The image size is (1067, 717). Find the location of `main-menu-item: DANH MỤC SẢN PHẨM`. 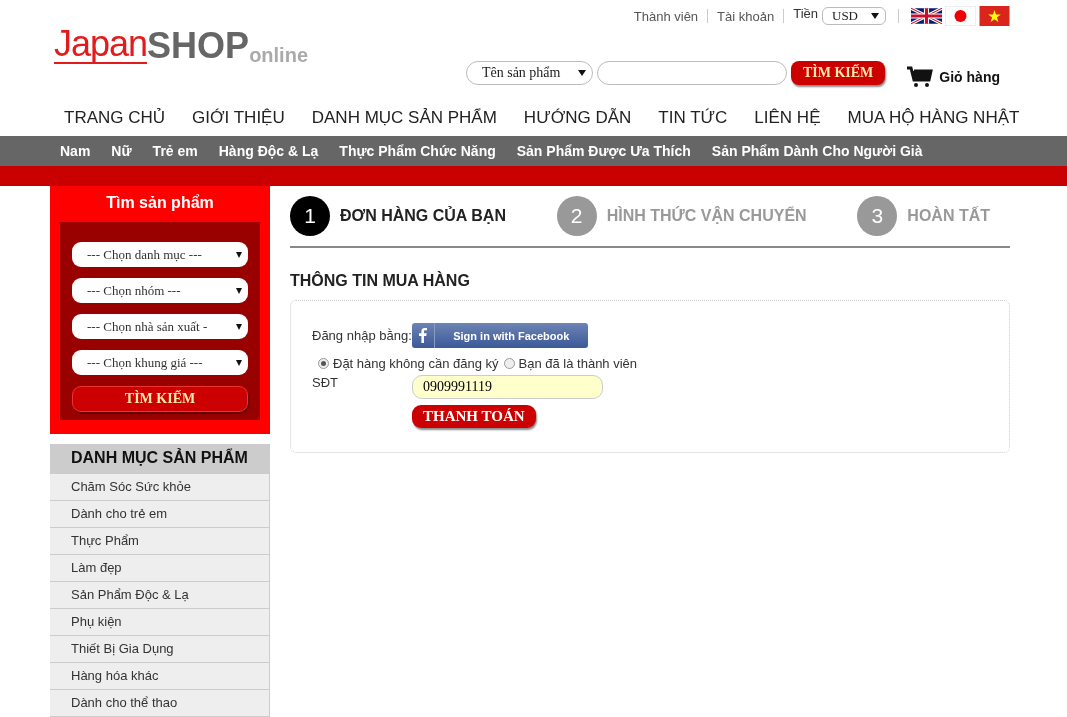

main-menu-item: DANH MỤC SẢN PHẨM is located at coordinates (404, 118).